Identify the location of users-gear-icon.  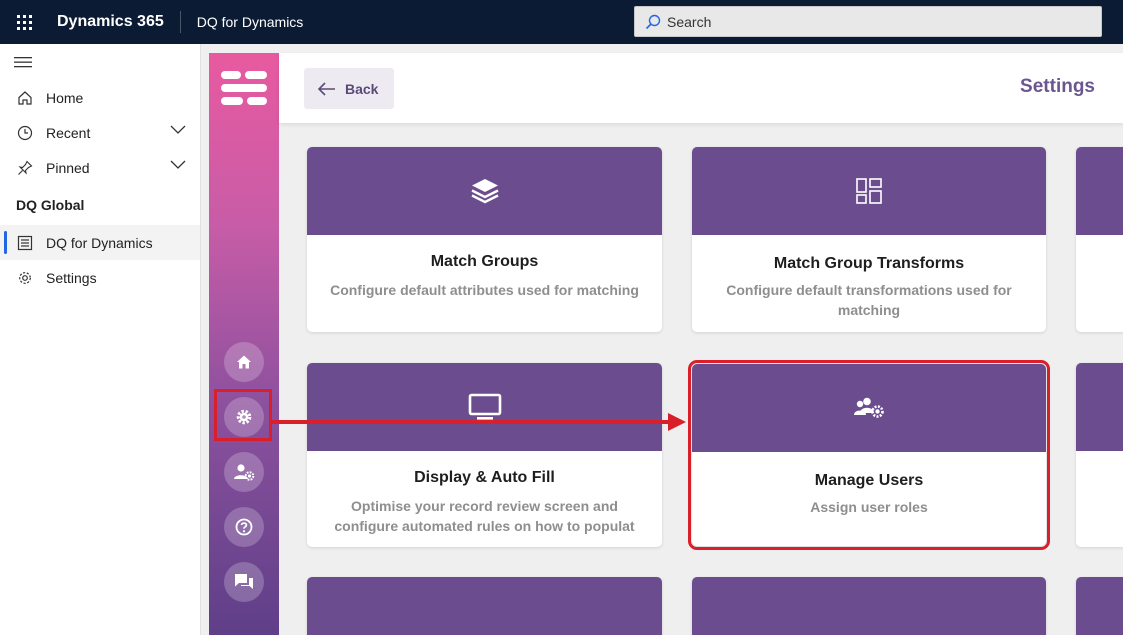
(869, 407).